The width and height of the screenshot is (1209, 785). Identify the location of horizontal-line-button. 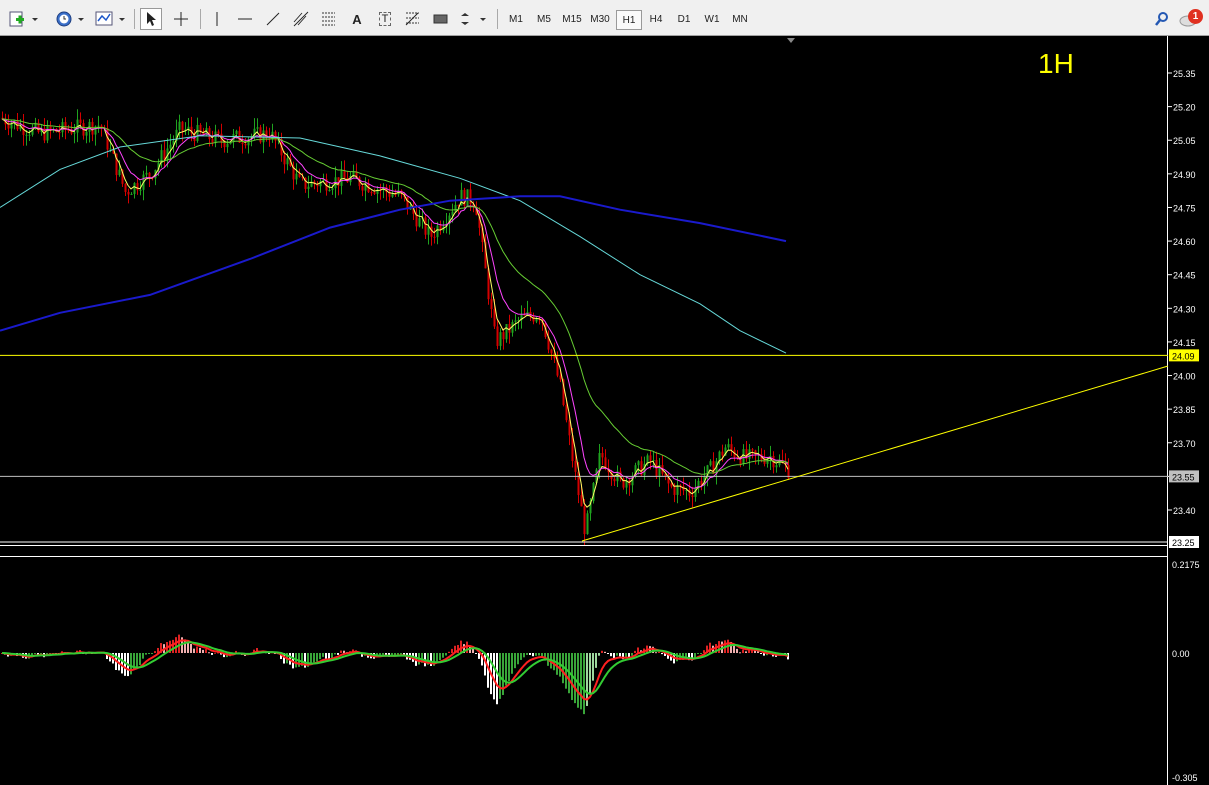
(245, 19).